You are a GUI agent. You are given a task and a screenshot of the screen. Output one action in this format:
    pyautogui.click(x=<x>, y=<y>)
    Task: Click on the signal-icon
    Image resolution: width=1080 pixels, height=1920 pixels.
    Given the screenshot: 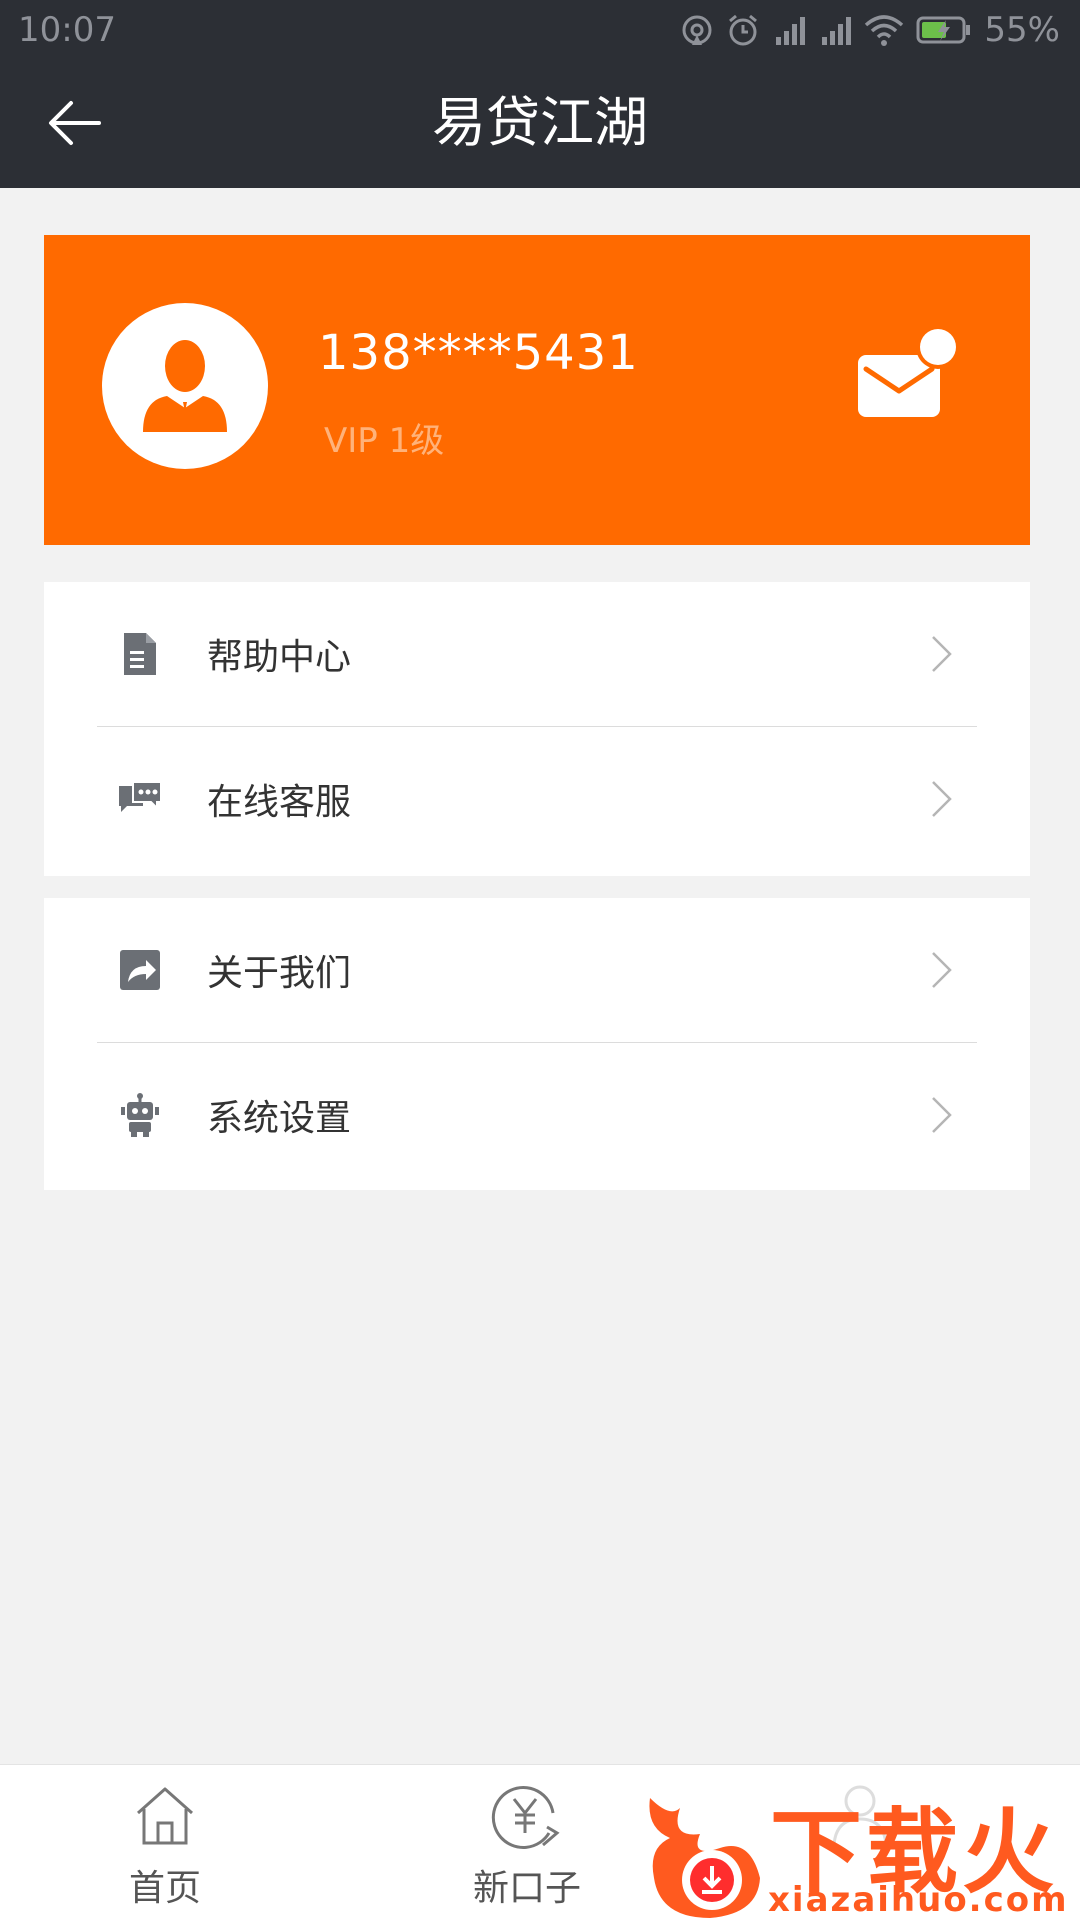 What is the action you would take?
    pyautogui.click(x=791, y=31)
    